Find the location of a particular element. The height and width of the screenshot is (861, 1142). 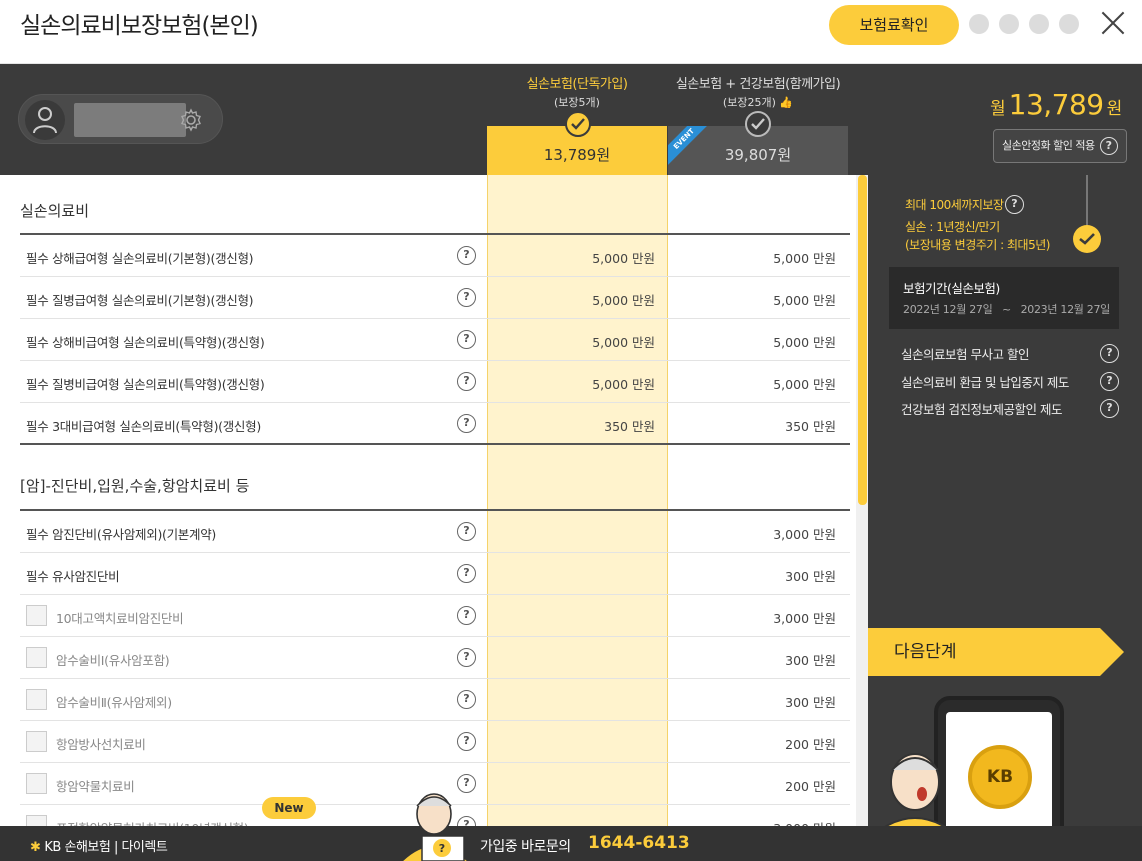

side-link-health-checkup-discount: 건강보험 검진정보제공할인 제도 is located at coordinates (981, 408).